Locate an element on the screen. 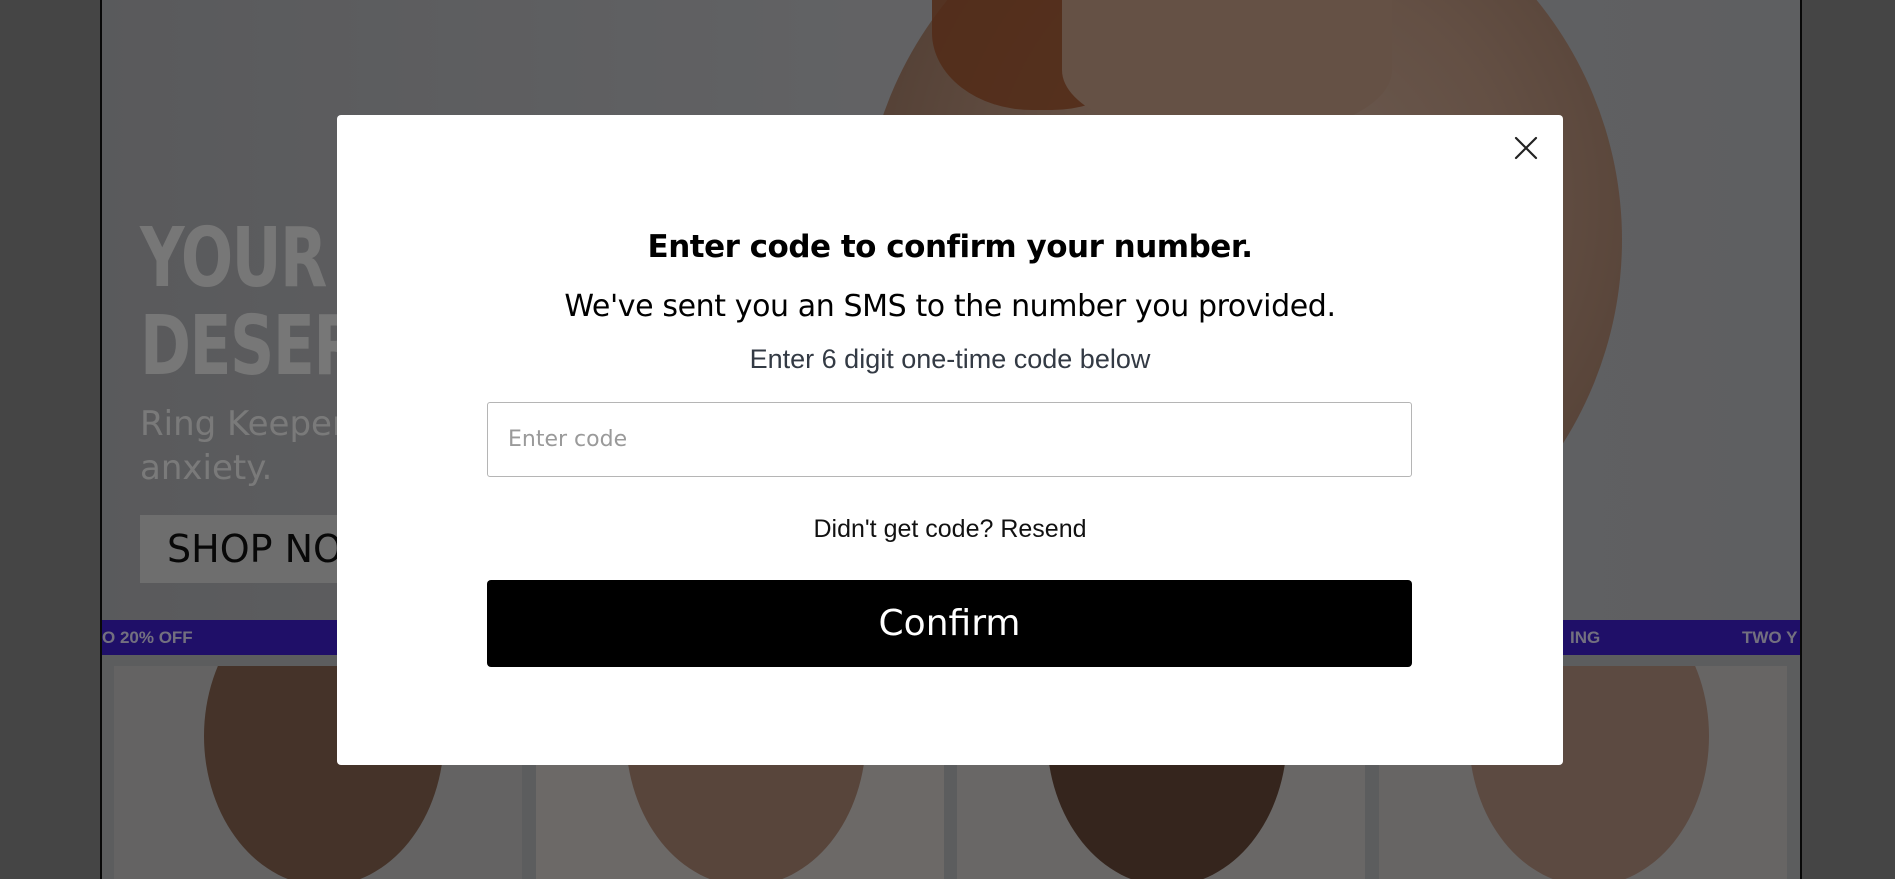 This screenshot has width=1895, height=879. resend-link: Resend is located at coordinates (1043, 529).